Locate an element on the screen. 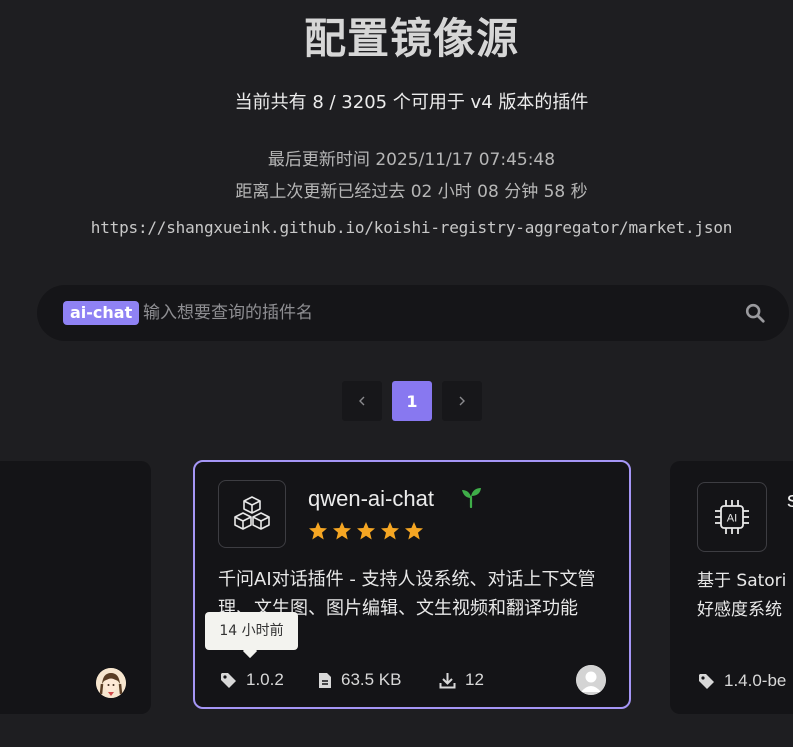  plugin-card-partial-right: AI s 基于 Satori 好感度系统 1.4.0-be is located at coordinates (731, 587).